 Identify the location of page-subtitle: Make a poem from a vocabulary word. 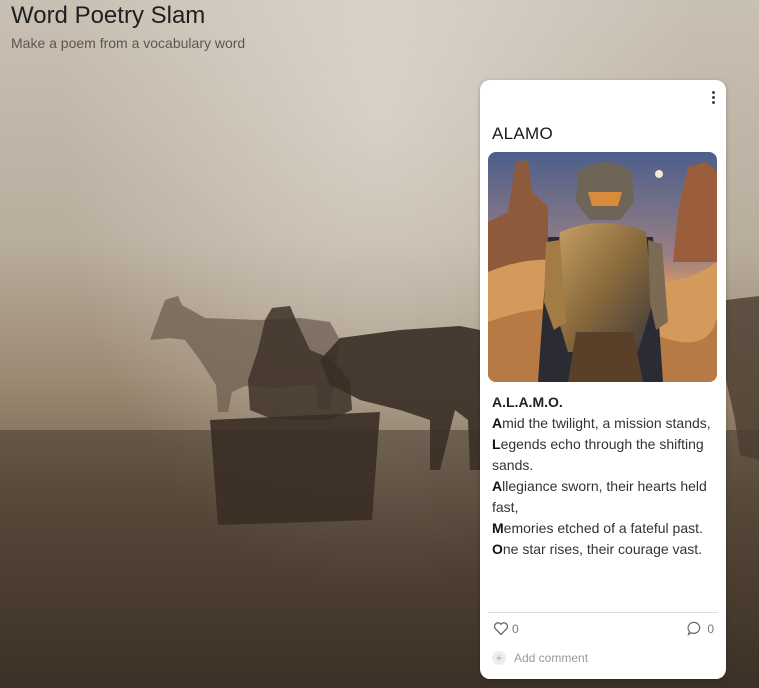
(128, 43).